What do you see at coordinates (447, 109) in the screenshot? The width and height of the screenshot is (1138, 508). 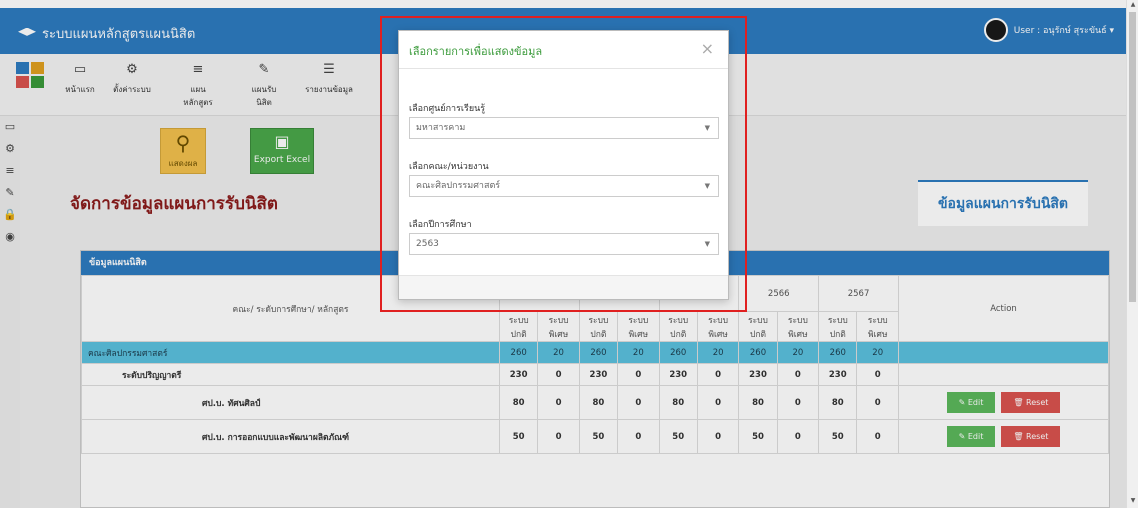 I see `center-label: เลือกศูนย์การเรียนรู้` at bounding box center [447, 109].